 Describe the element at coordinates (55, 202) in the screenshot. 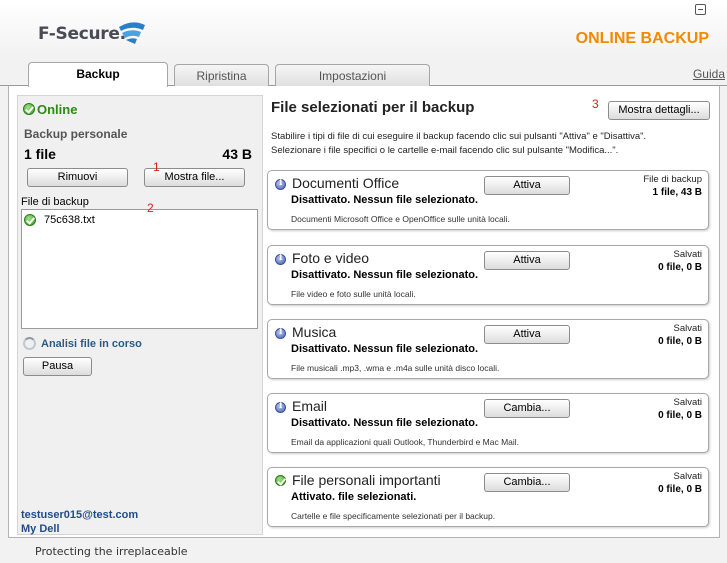

I see `file-list-label: File di backup` at that location.